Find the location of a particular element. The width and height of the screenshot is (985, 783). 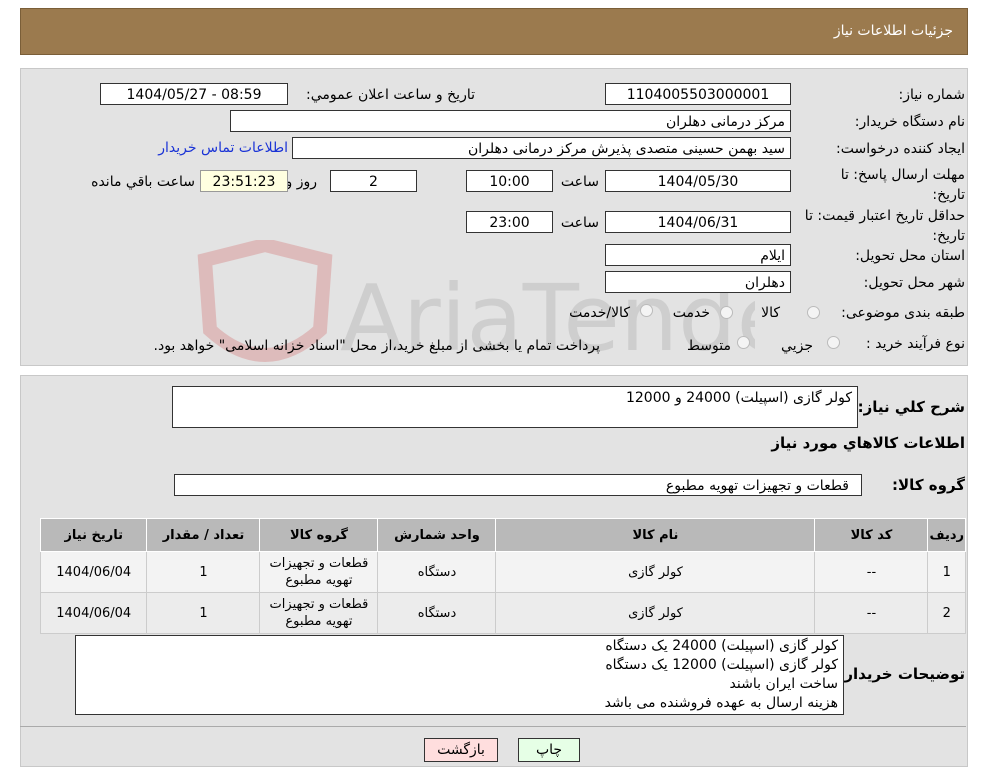

buyer-org-label: نام دستگاه خريدار: is located at coordinates (909, 122).